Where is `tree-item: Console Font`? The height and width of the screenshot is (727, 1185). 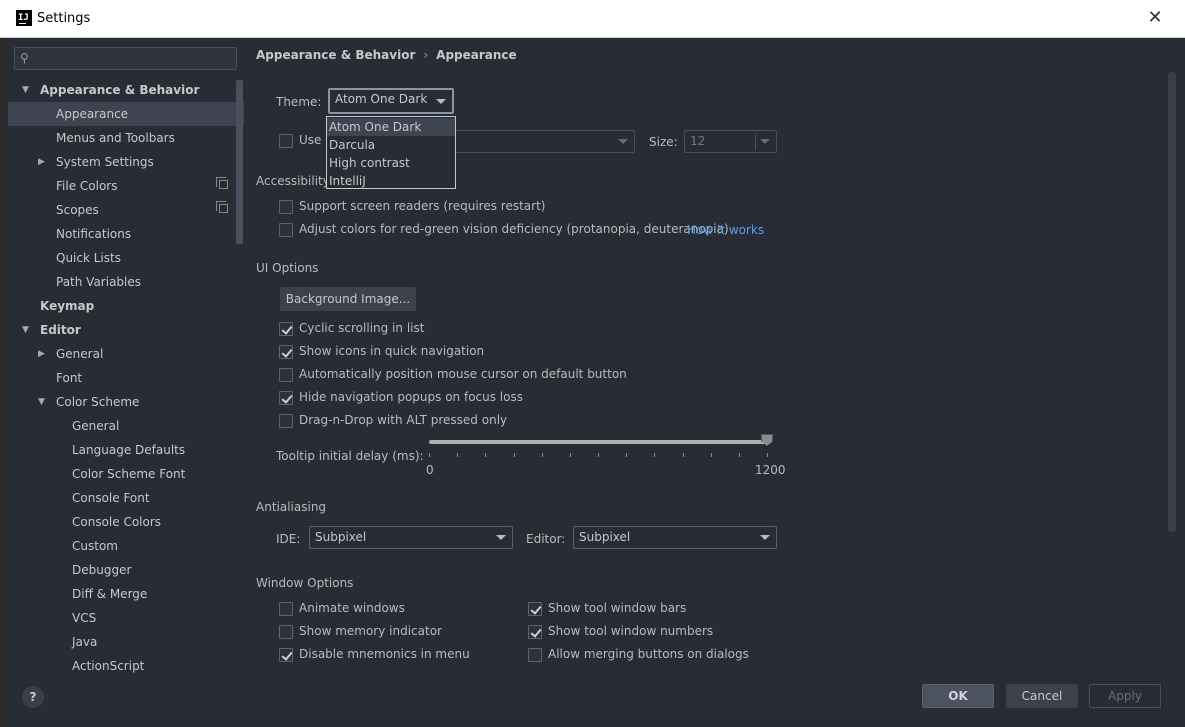 tree-item: Console Font is located at coordinates (126, 498).